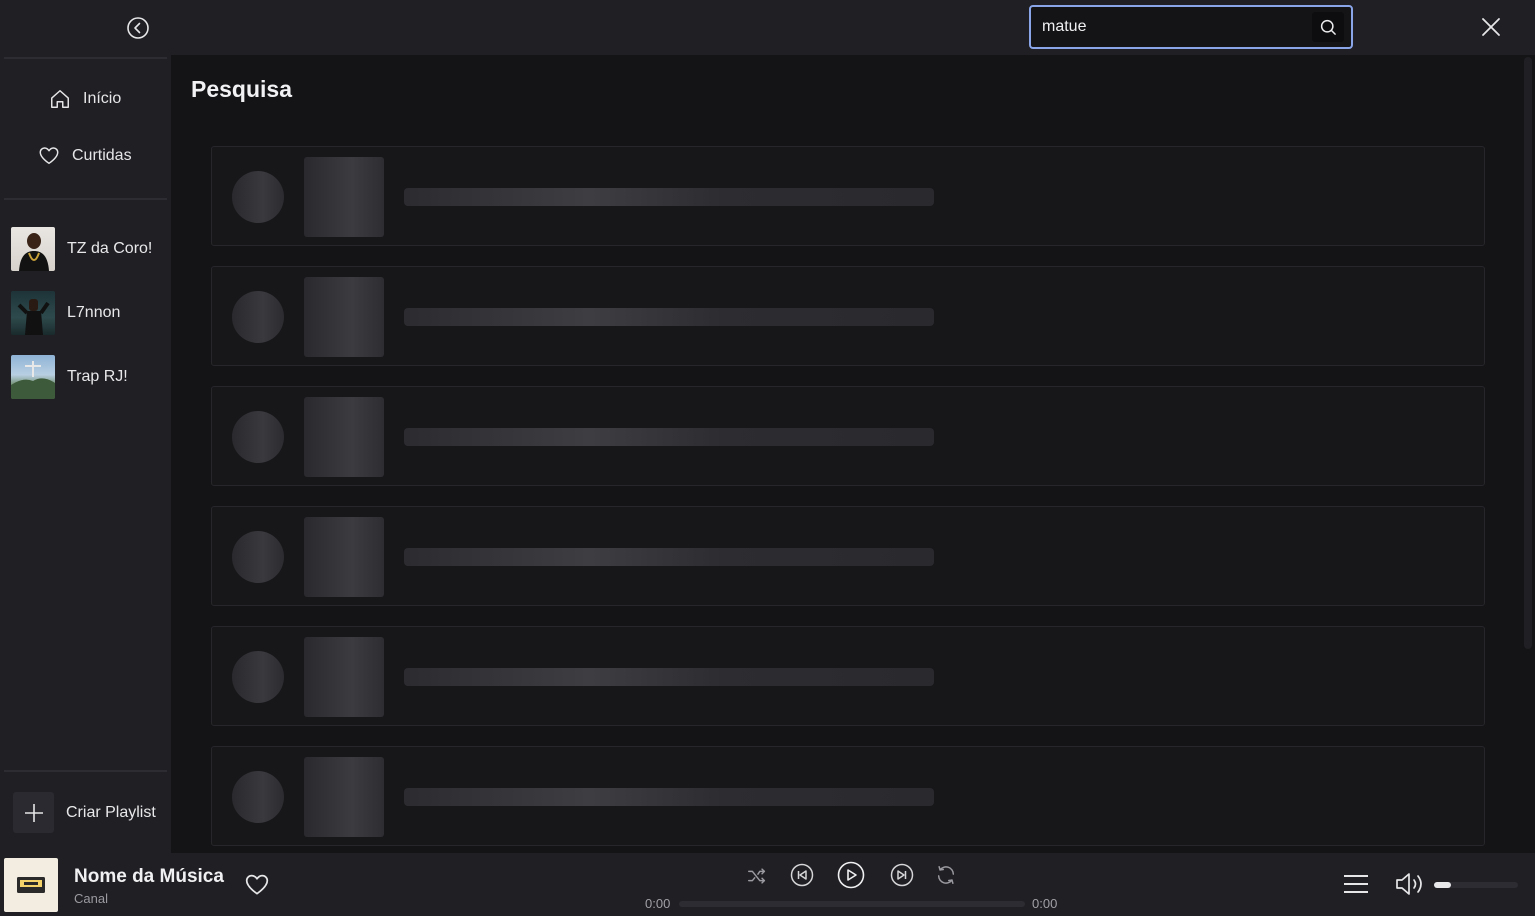  Describe the element at coordinates (1356, 884) in the screenshot. I see `queue-icon` at that location.